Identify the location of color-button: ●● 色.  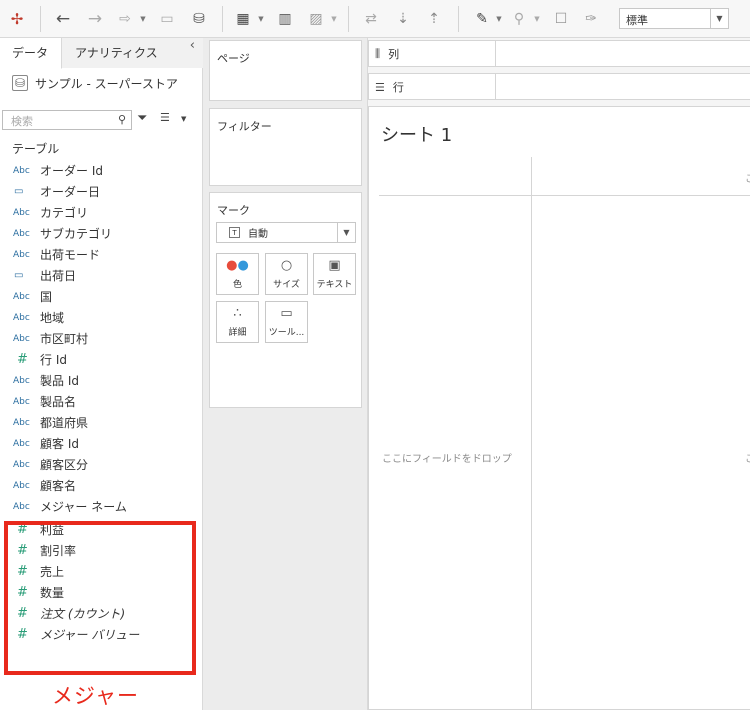
(237, 274).